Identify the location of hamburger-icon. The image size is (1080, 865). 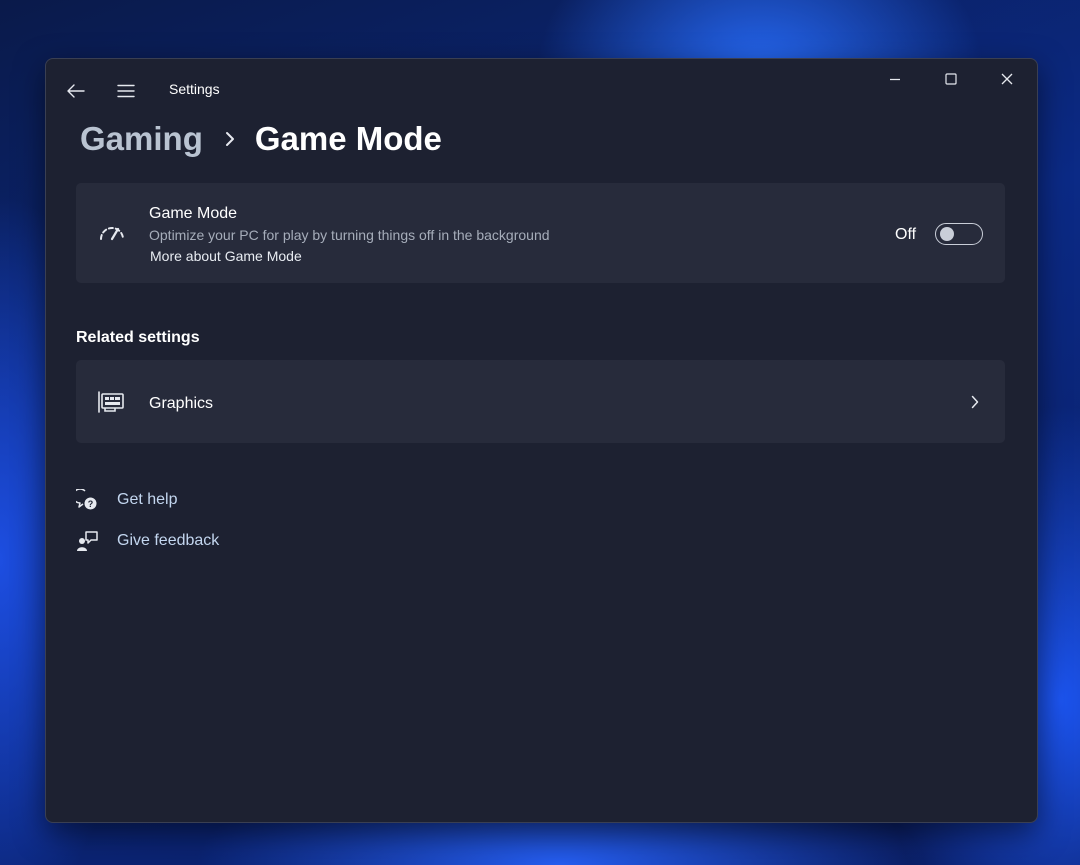
(126, 91).